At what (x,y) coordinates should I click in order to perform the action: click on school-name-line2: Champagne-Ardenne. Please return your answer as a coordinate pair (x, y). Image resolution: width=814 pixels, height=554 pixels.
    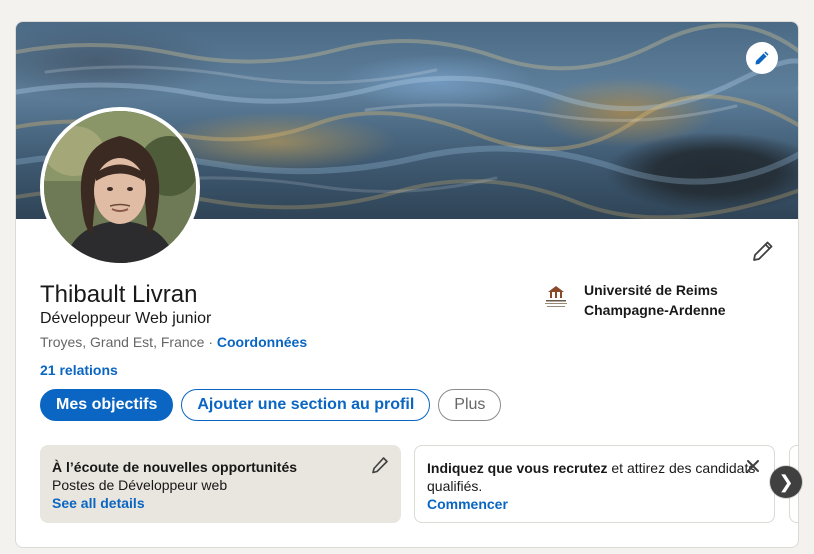
    Looking at the image, I should click on (655, 310).